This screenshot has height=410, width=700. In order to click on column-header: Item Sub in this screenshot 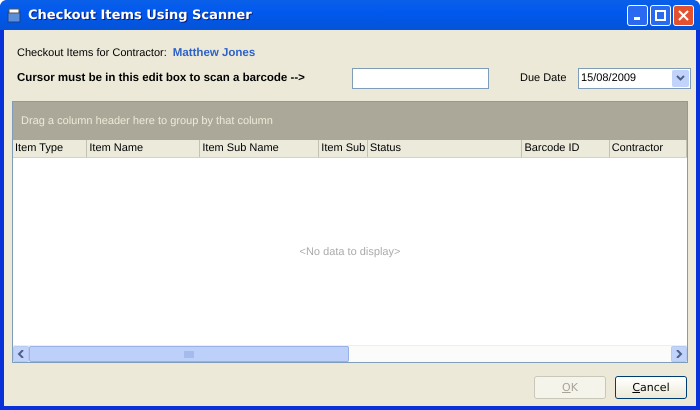, I will do `click(343, 148)`.